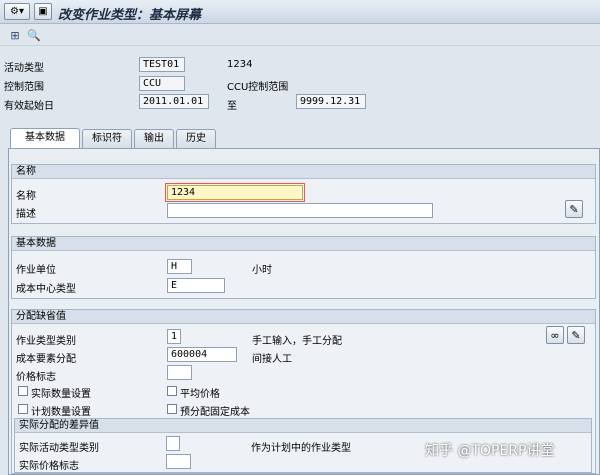 Image resolution: width=600 pixels, height=475 pixels. What do you see at coordinates (26, 196) in the screenshot?
I see `name-label: 名称` at bounding box center [26, 196].